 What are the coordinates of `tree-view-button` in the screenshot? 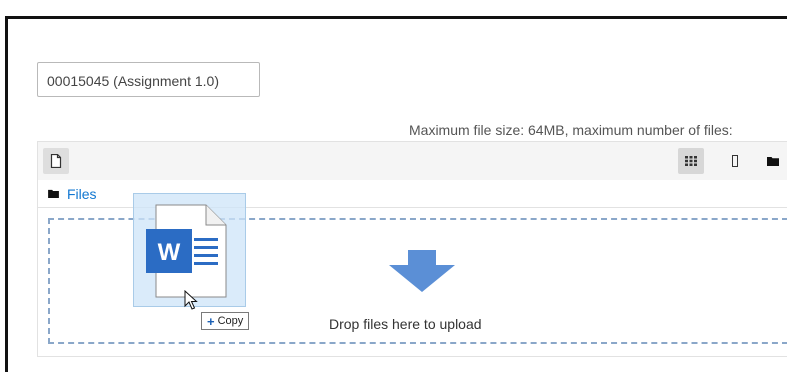 It's located at (773, 161).